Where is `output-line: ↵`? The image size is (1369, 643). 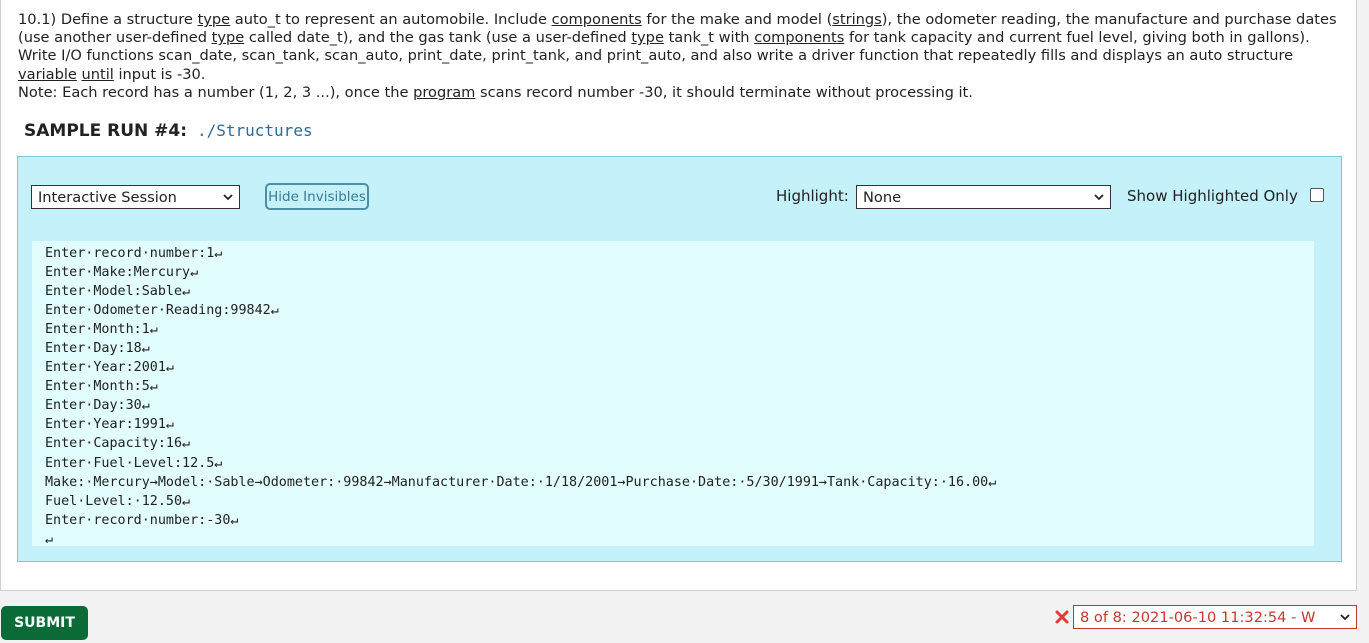 output-line: ↵ is located at coordinates (49, 539).